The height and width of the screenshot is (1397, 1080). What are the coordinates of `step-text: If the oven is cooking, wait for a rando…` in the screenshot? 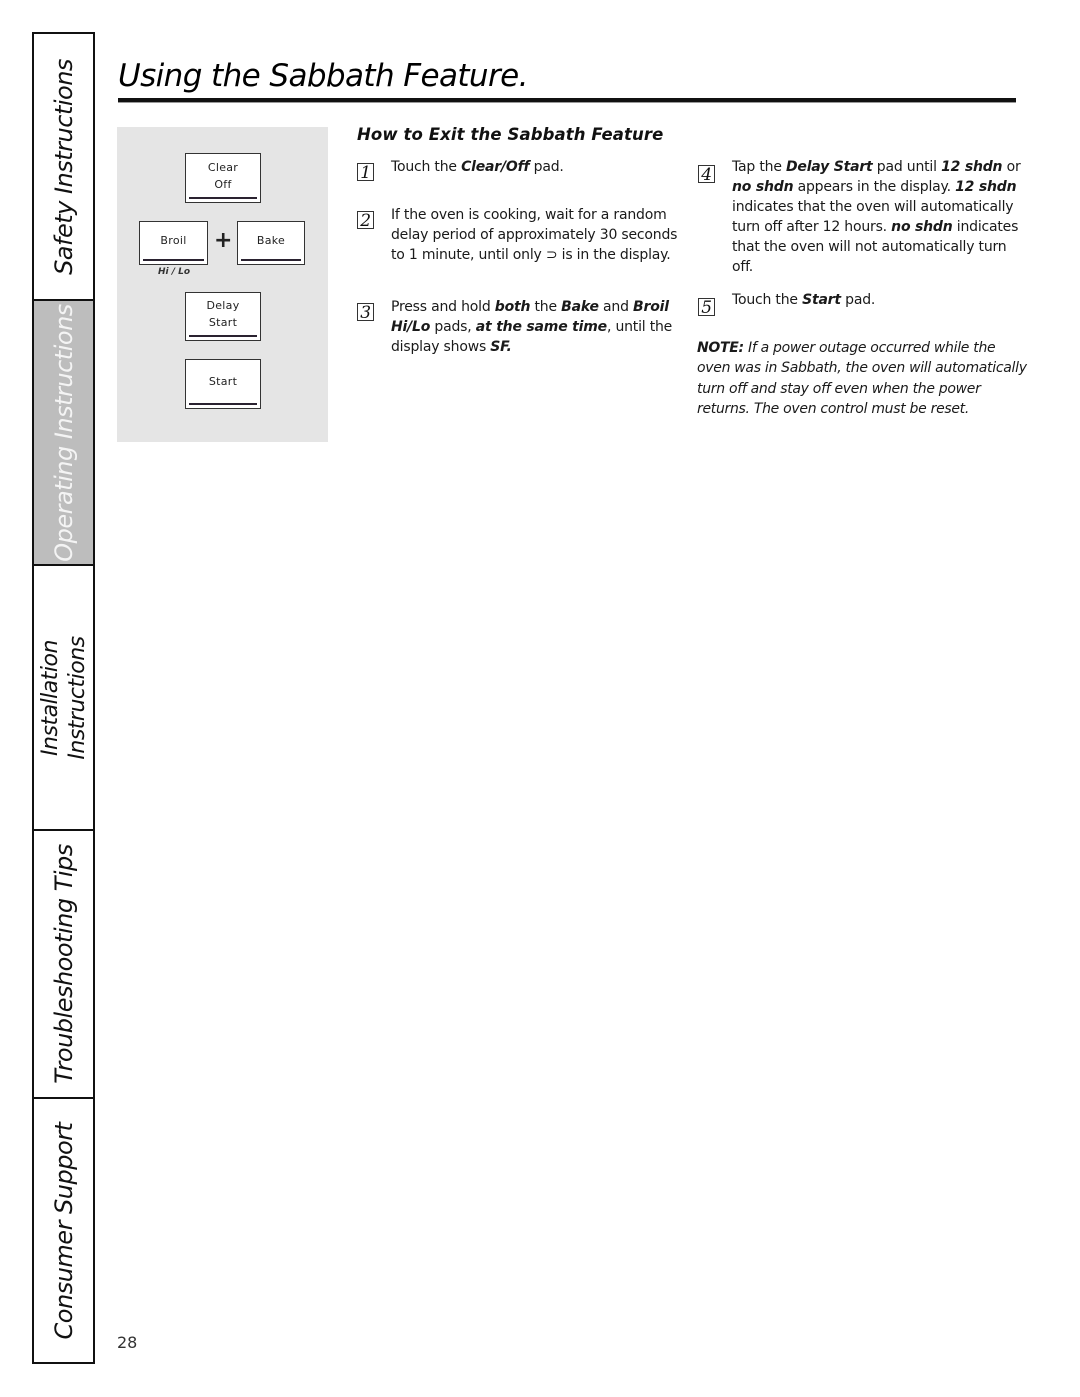 It's located at (536, 235).